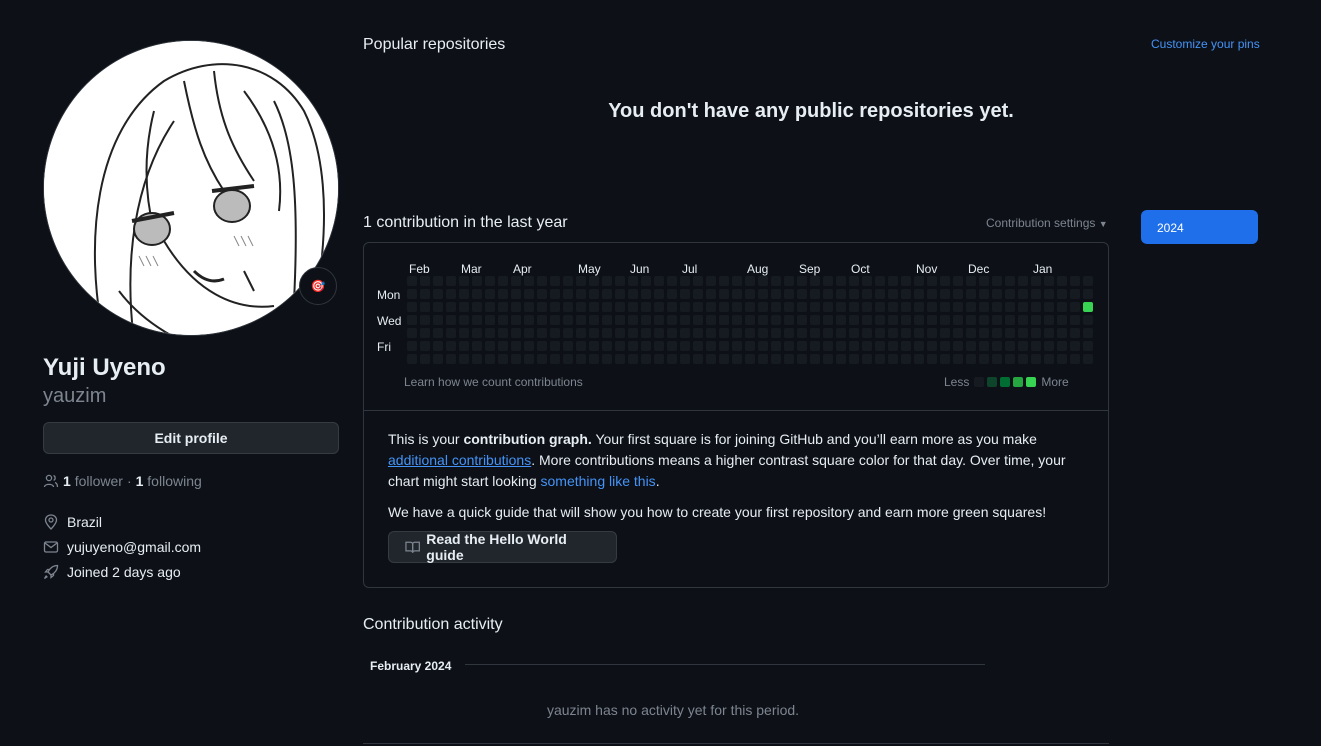 The height and width of the screenshot is (746, 1321). I want to click on contribution-day-active, so click(1088, 307).